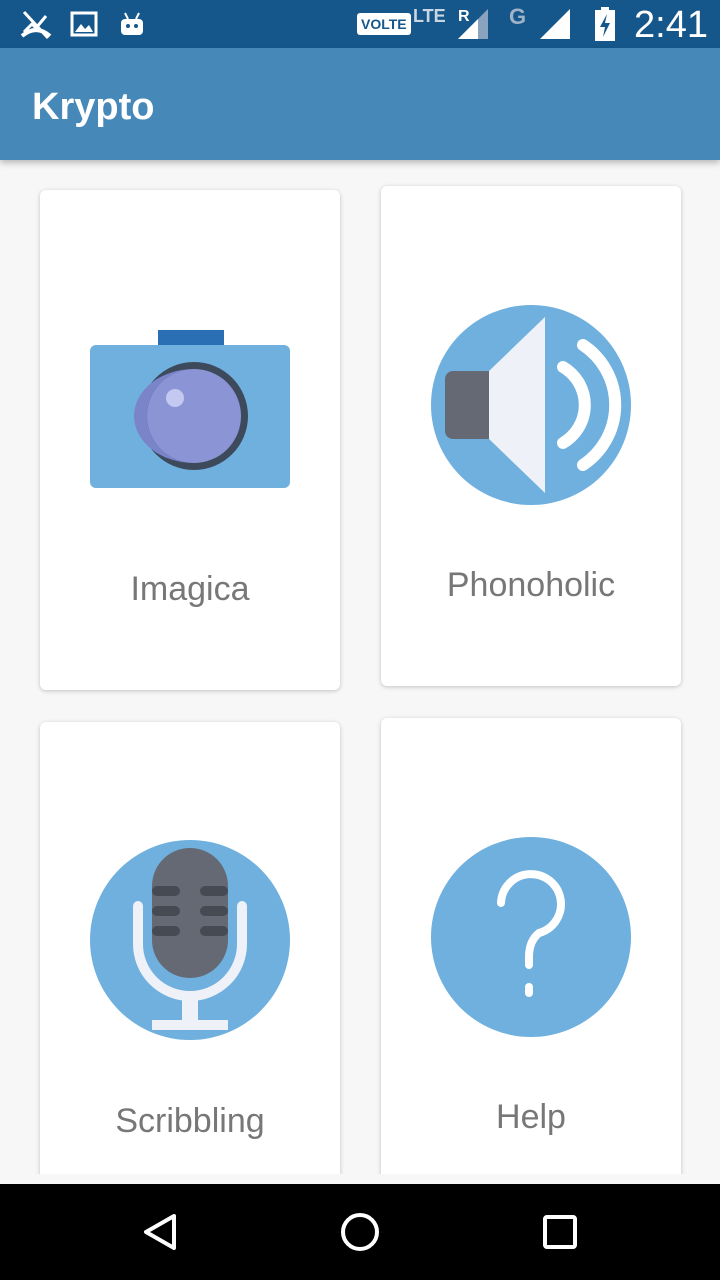  What do you see at coordinates (132, 24) in the screenshot?
I see `android-icon` at bounding box center [132, 24].